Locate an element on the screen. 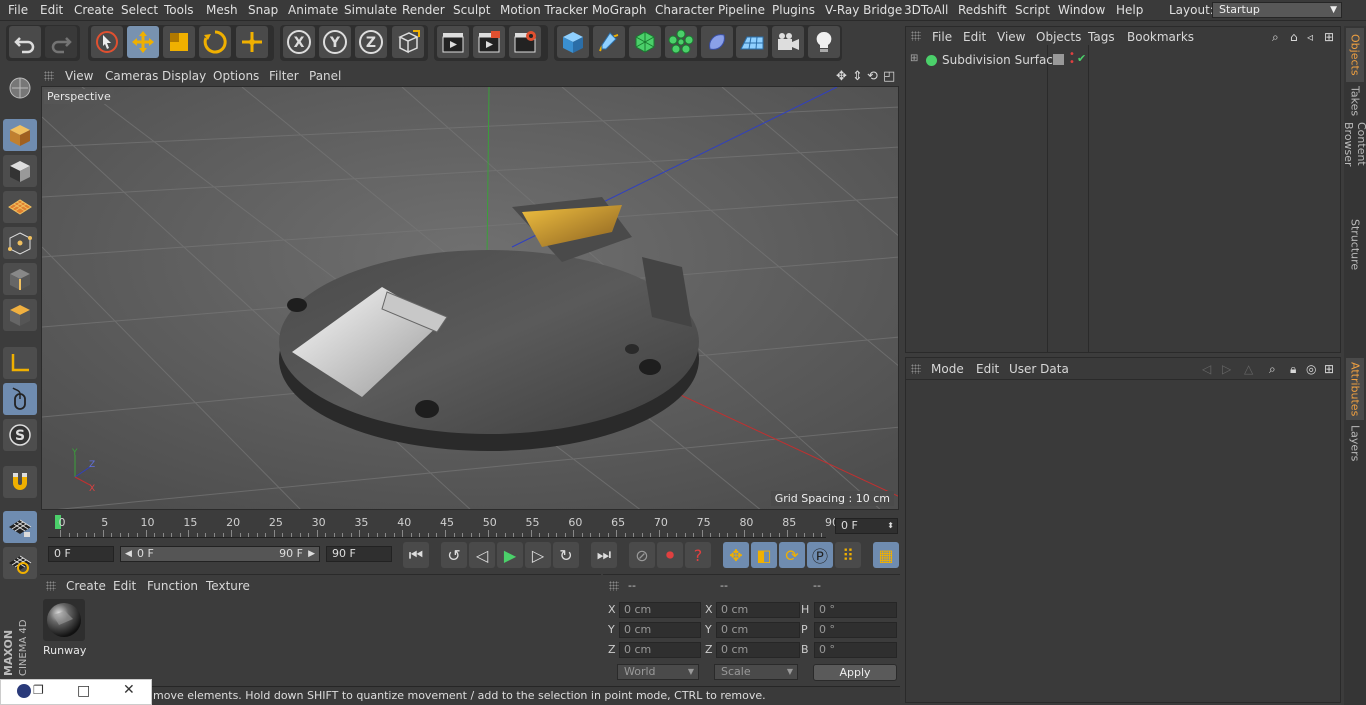 The width and height of the screenshot is (1366, 705). tab-attributes: Attributes is located at coordinates (1355, 389).